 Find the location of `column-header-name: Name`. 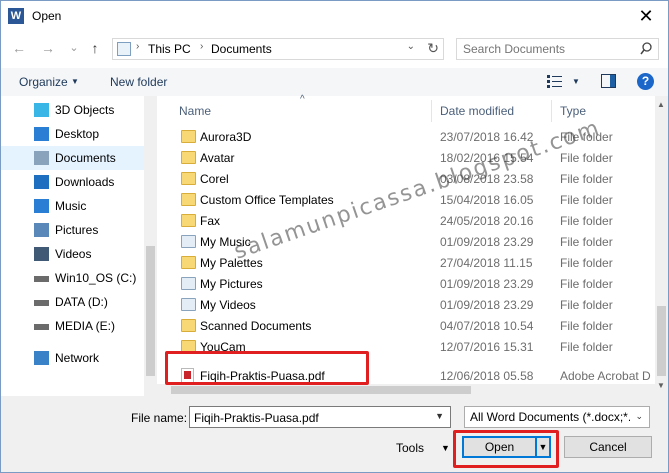

column-header-name: Name is located at coordinates (195, 115).